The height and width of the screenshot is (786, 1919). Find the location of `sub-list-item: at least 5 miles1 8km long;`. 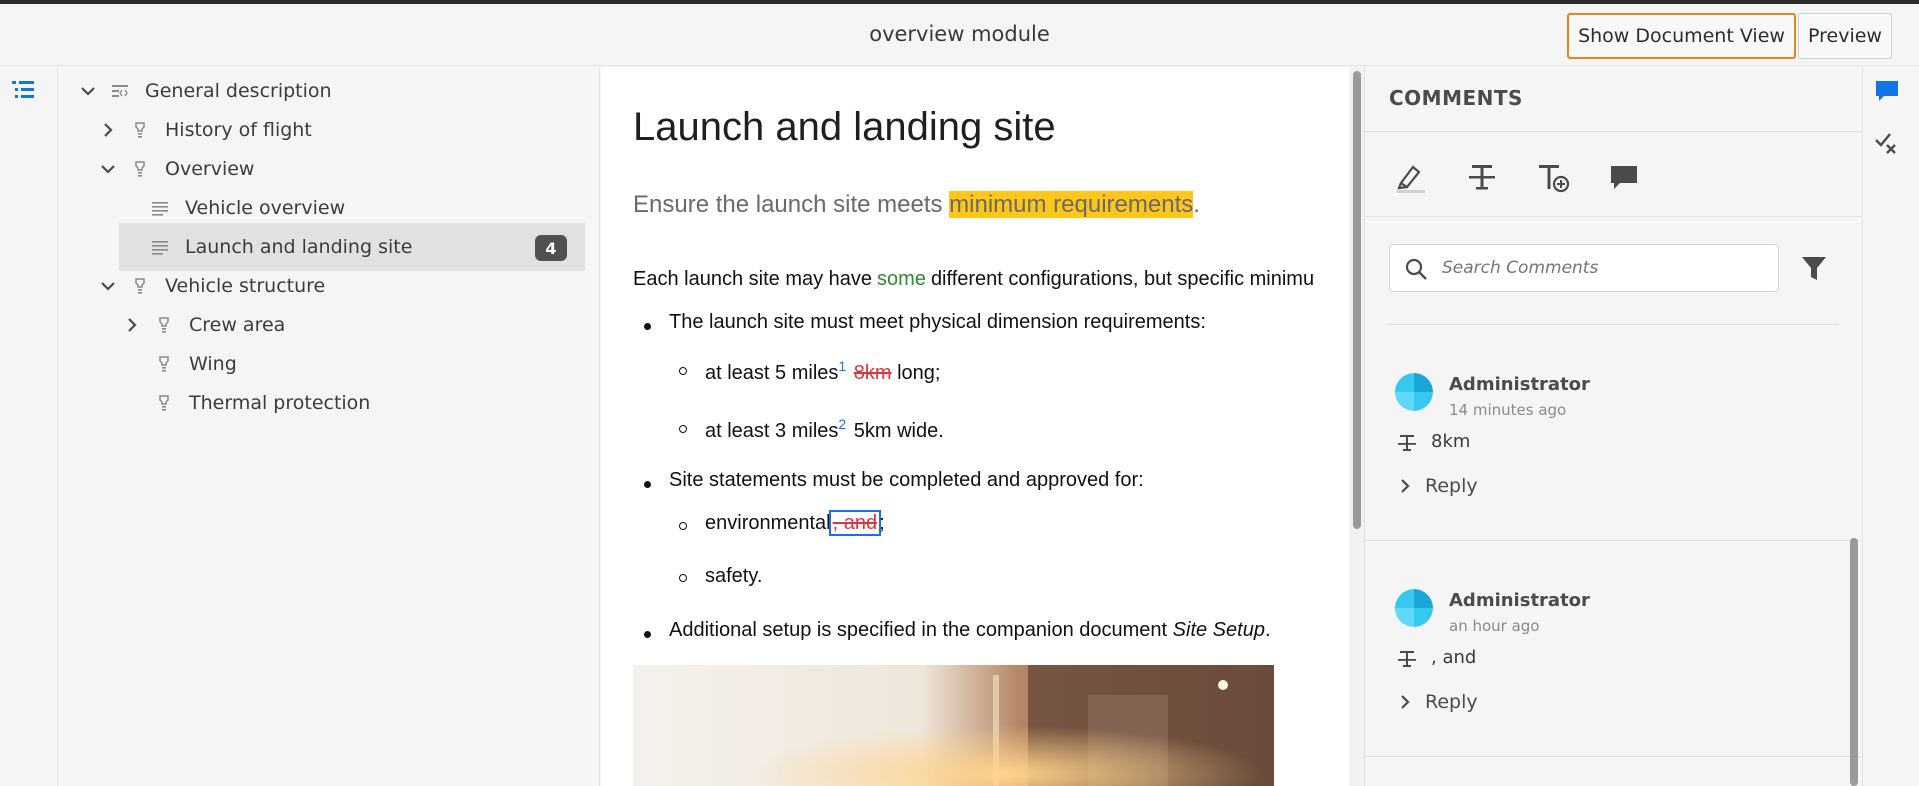

sub-list-item: at least 5 miles1 8km long; is located at coordinates (822, 371).